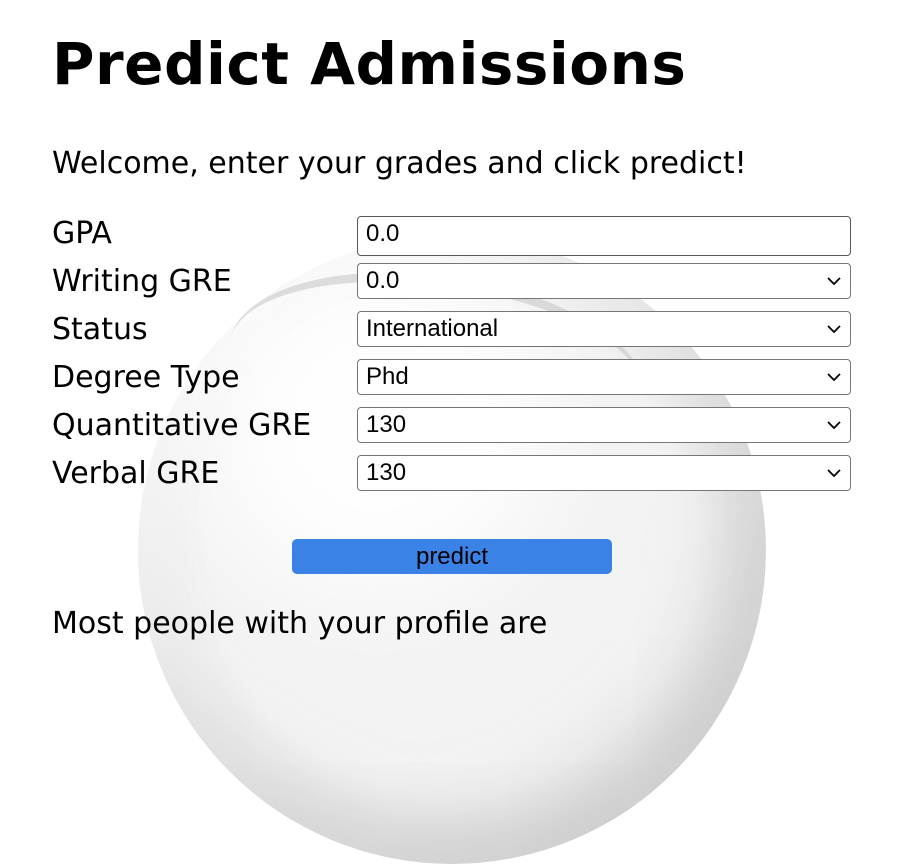 The width and height of the screenshot is (920, 864). I want to click on verbal-gre-select: 130, so click(604, 473).